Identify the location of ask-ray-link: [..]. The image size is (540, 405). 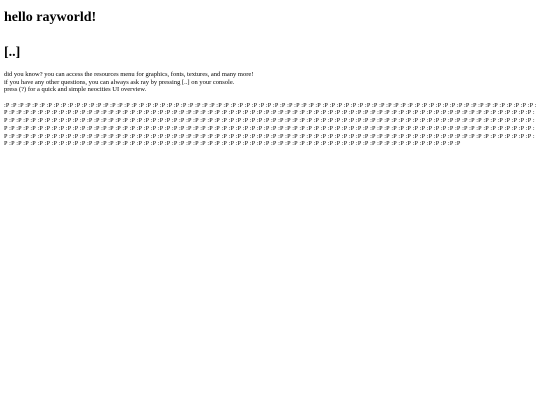
(186, 82).